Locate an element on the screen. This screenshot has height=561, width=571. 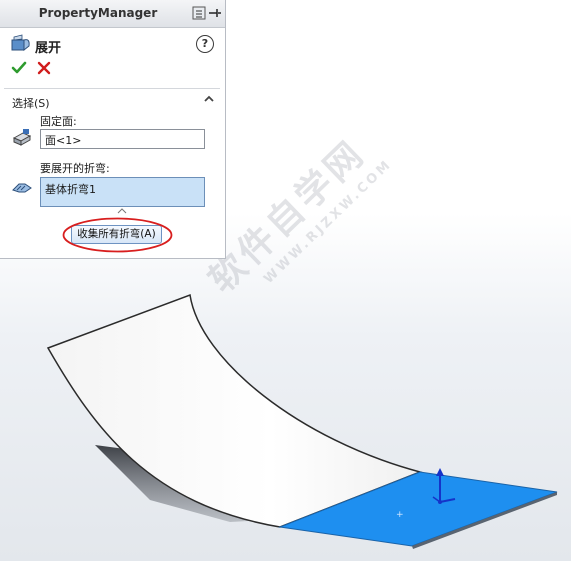
fixed-face-label: 固定面: is located at coordinates (58, 121).